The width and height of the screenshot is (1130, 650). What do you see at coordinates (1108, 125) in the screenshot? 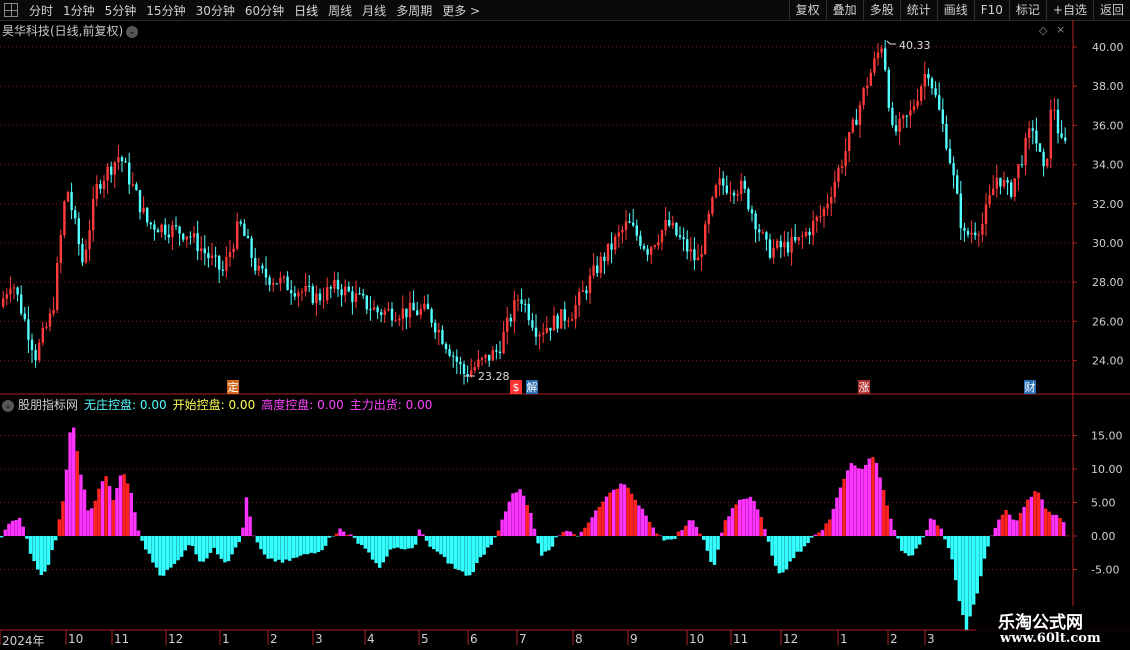
I see `price-tick-label: 36.00` at bounding box center [1108, 125].